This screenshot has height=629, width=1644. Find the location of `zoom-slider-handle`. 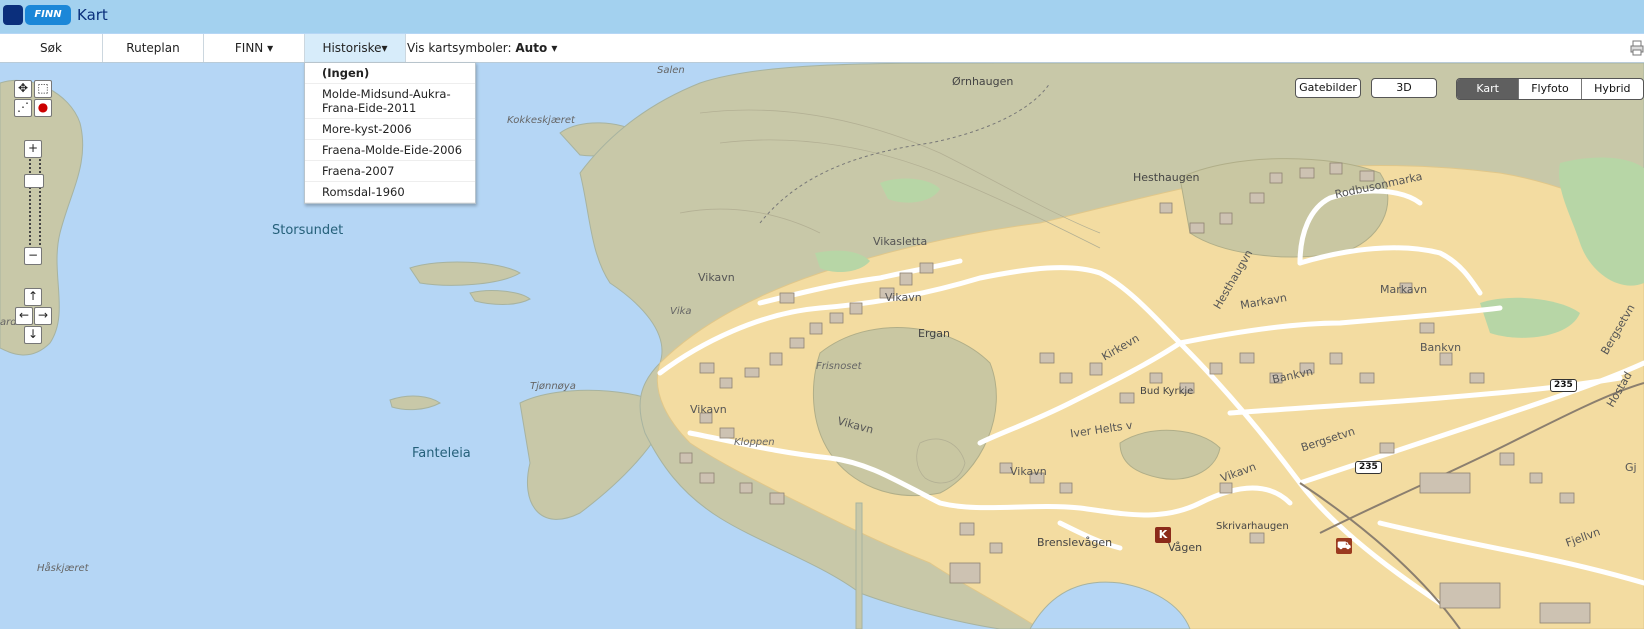

zoom-slider-handle is located at coordinates (34, 181).